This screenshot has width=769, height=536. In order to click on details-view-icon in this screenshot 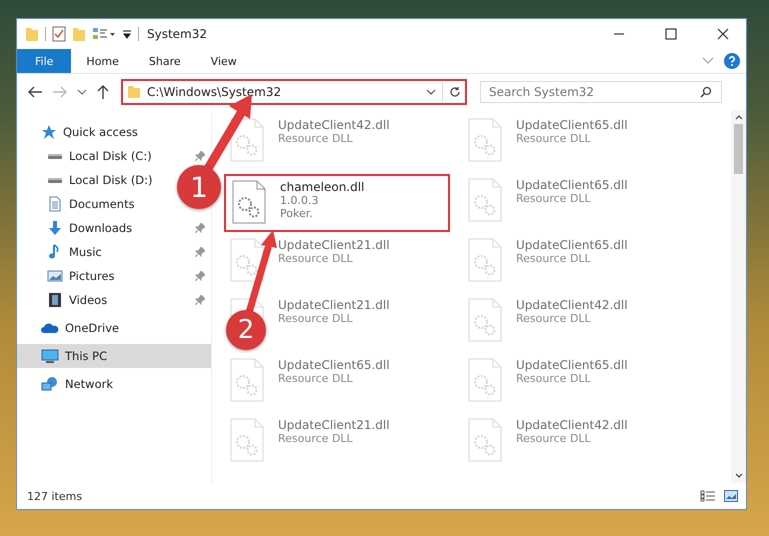, I will do `click(708, 496)`.